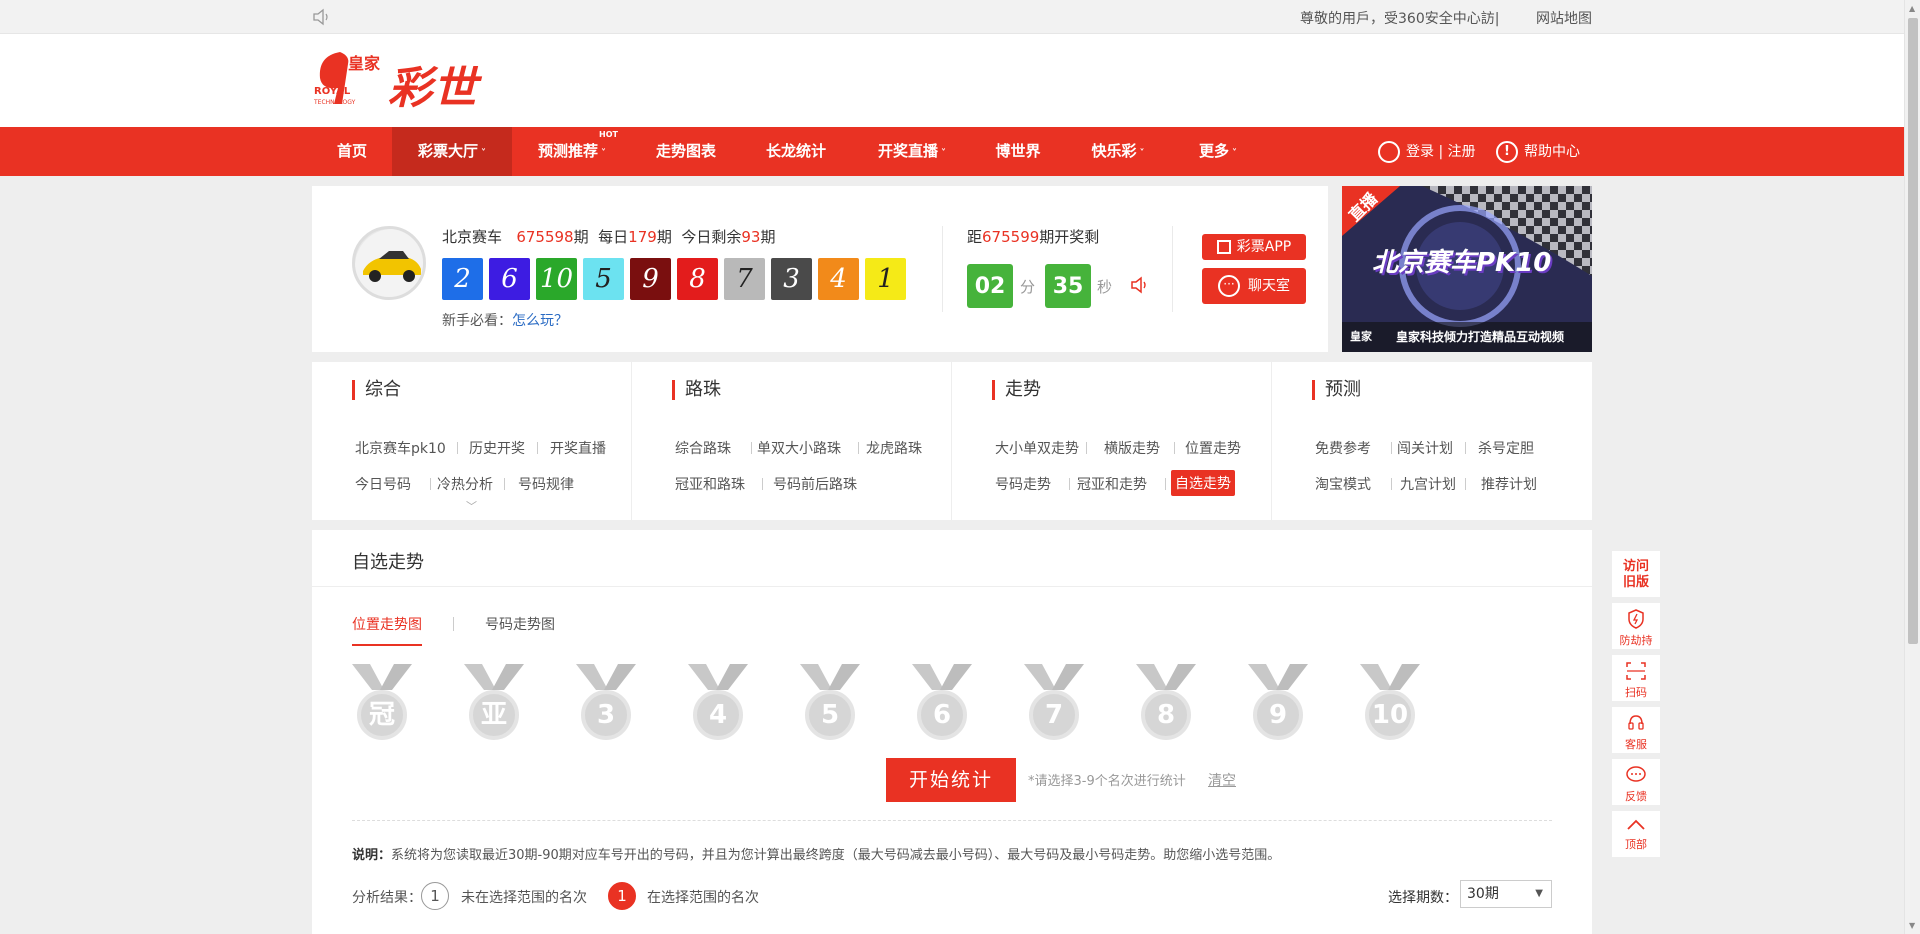 The image size is (1920, 934). Describe the element at coordinates (1506, 448) in the screenshot. I see `link-kill-number: 杀号定胆` at that location.